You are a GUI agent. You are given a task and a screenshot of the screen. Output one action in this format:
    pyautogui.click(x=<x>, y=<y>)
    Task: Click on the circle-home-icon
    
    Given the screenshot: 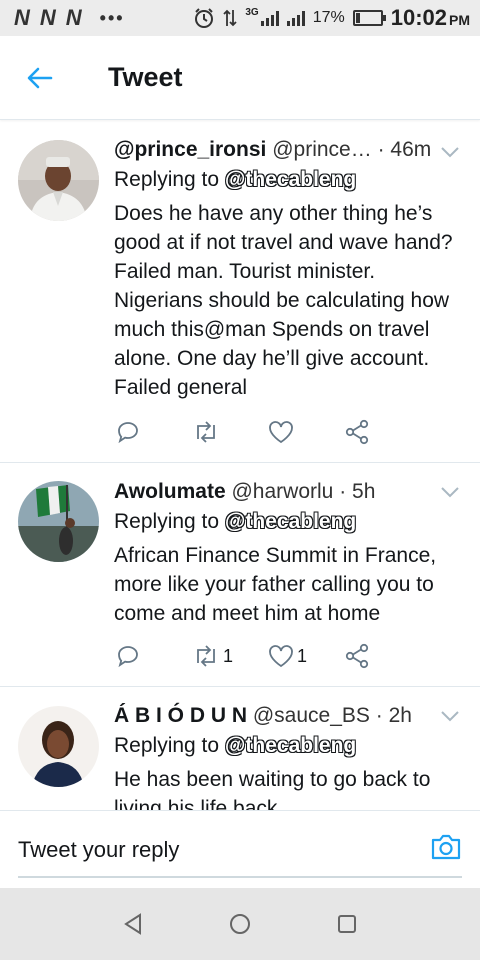 What is the action you would take?
    pyautogui.click(x=239, y=924)
    